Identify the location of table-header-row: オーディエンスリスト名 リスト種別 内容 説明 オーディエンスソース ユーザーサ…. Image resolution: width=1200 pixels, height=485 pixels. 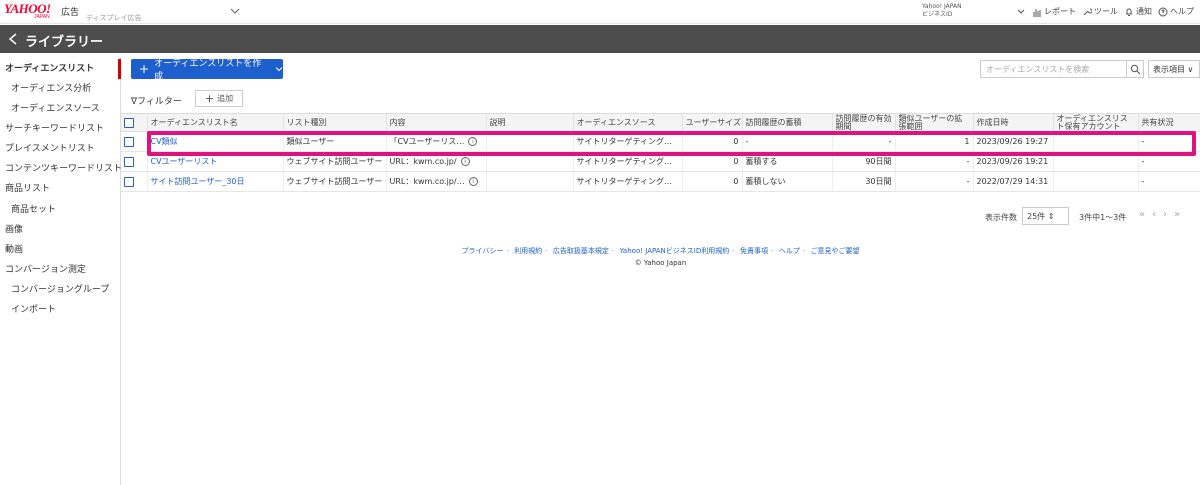
(660, 122).